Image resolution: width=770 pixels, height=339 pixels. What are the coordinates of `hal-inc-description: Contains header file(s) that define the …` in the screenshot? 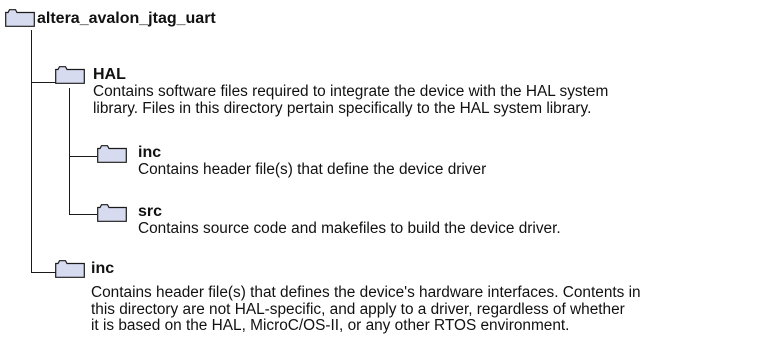 It's located at (312, 169).